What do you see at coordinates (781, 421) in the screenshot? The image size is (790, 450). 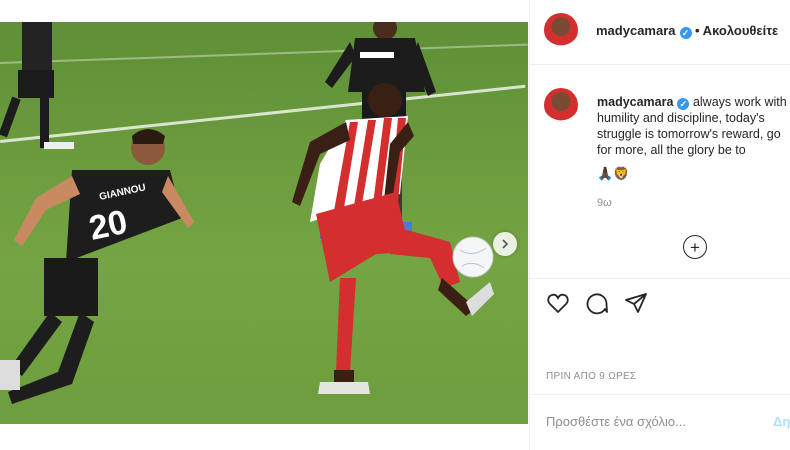 I see `post-comment-button: Δη` at bounding box center [781, 421].